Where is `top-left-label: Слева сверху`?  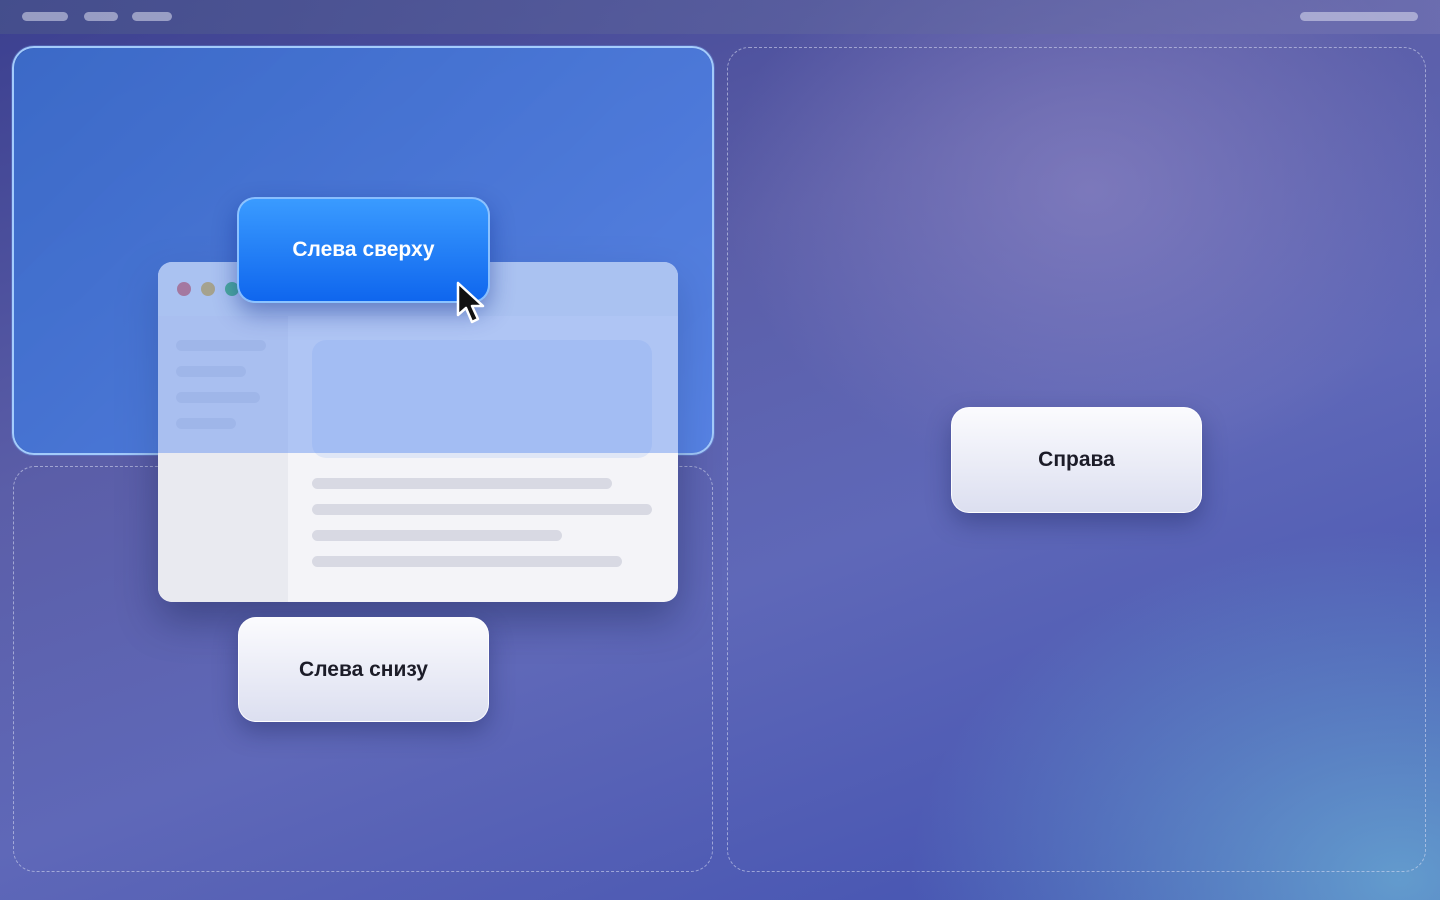
top-left-label: Слева сверху is located at coordinates (363, 249).